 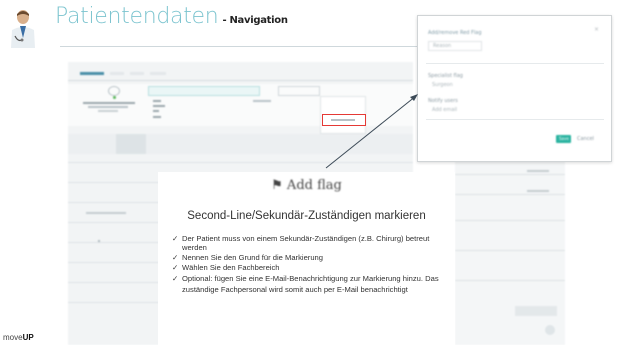 I want to click on filter-box, so click(x=299, y=91).